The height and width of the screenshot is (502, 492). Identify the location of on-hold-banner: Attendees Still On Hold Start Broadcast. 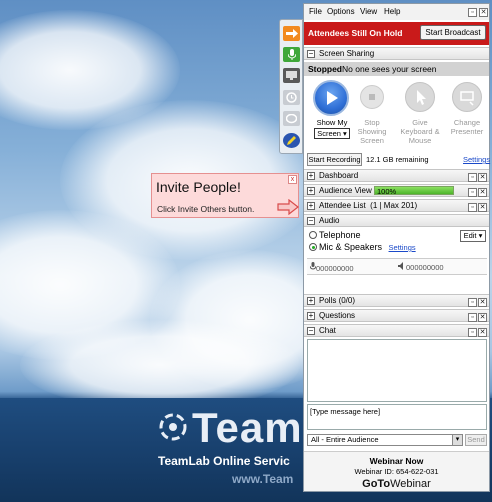
(396, 33).